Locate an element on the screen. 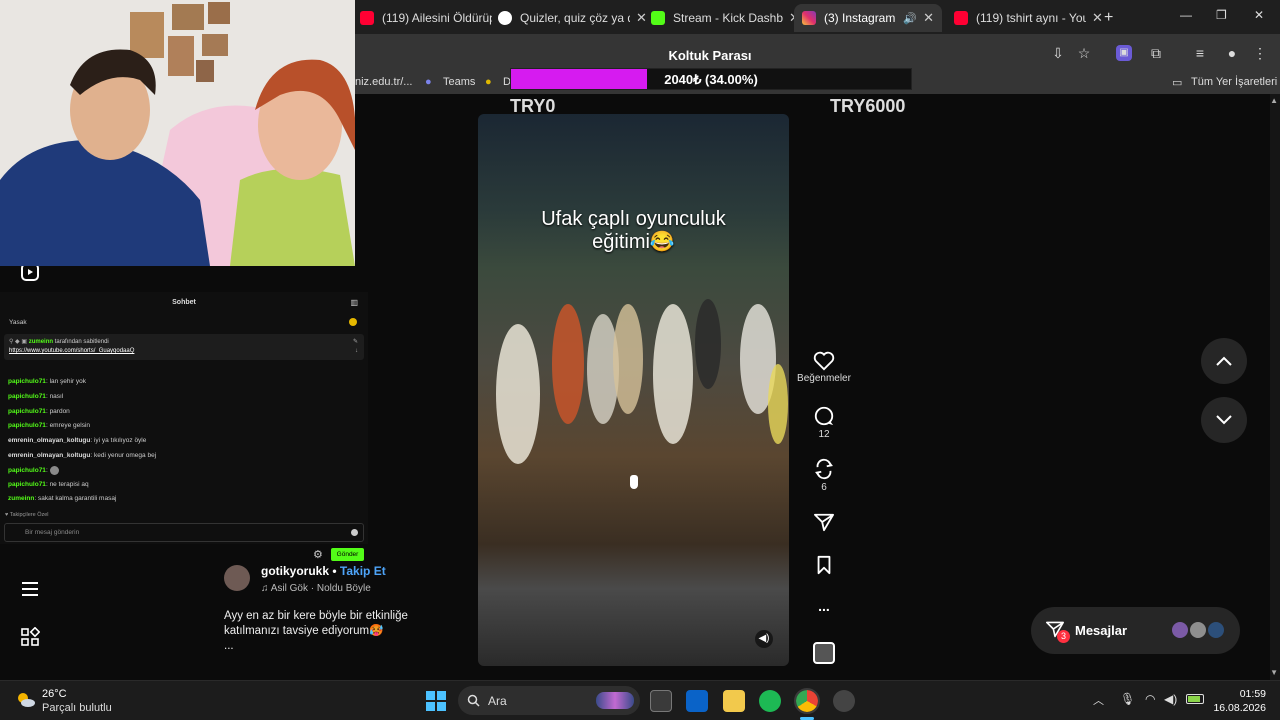 The image size is (1280, 720). maximize-icon: ❐ is located at coordinates (1221, 15).